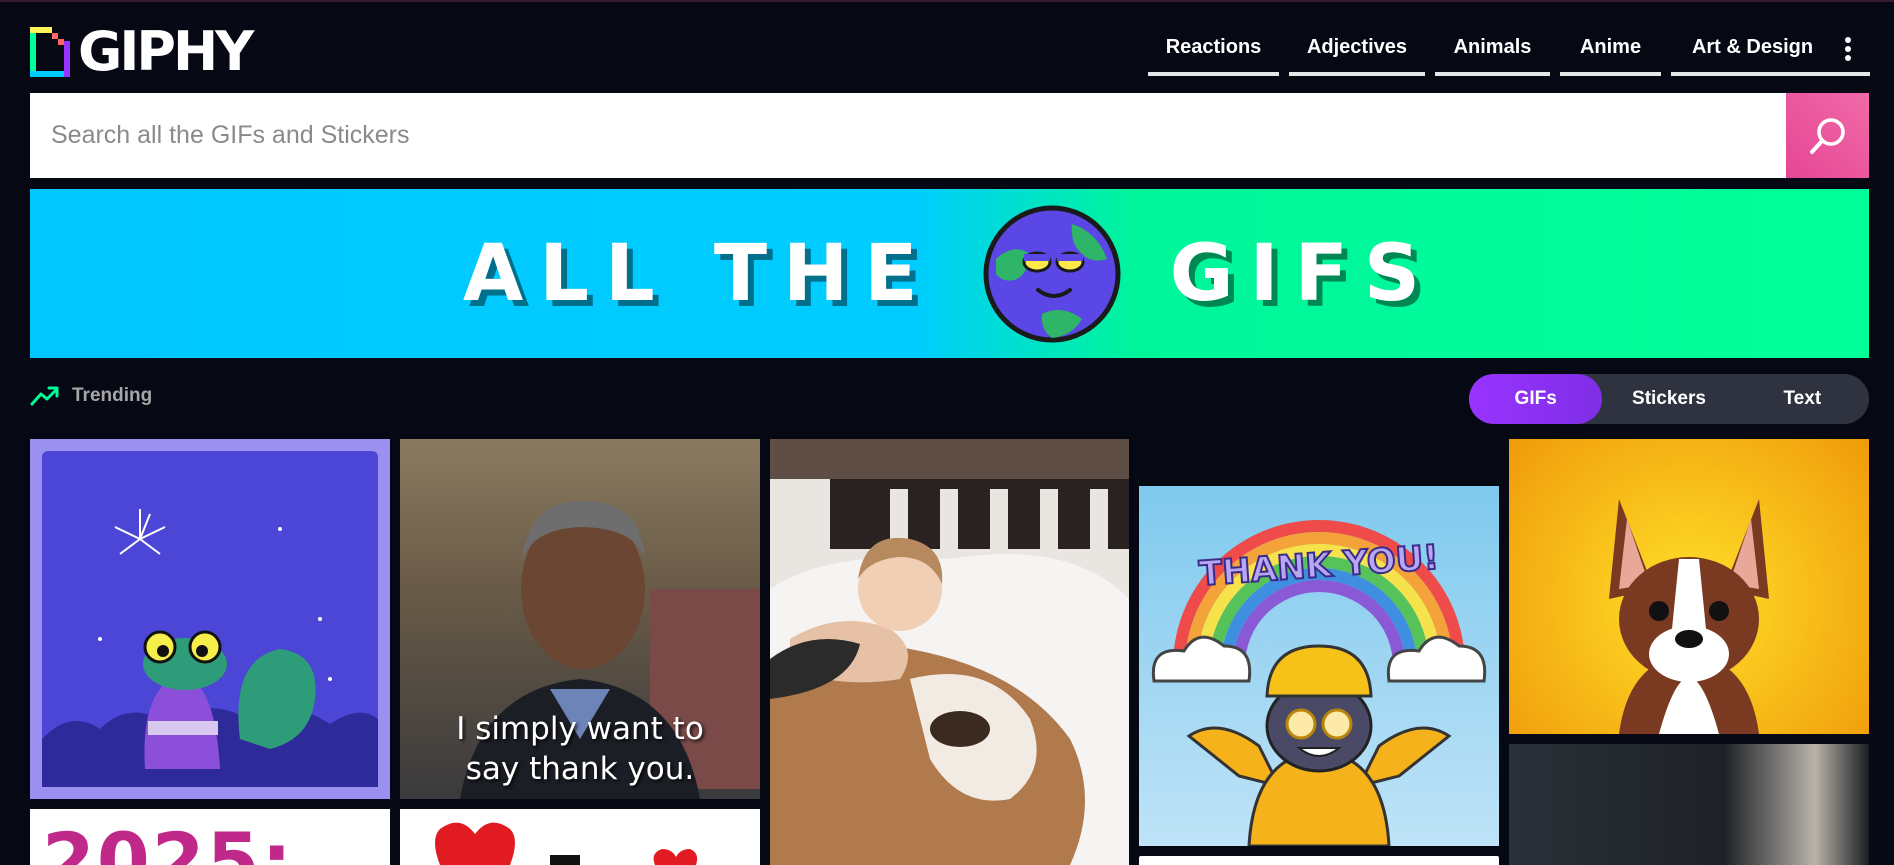 This screenshot has height=865, width=1894. What do you see at coordinates (1848, 49) in the screenshot?
I see `vertical-ellipsis-icon` at bounding box center [1848, 49].